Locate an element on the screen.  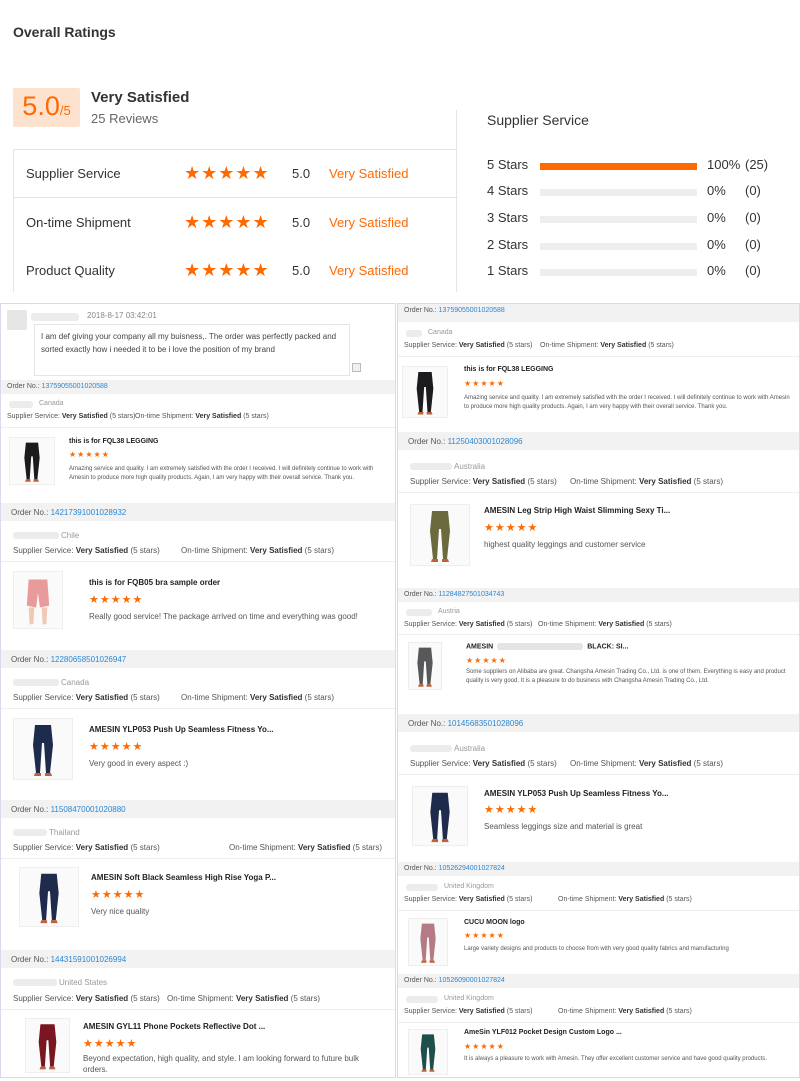
percent-value: 100% is located at coordinates (724, 164).